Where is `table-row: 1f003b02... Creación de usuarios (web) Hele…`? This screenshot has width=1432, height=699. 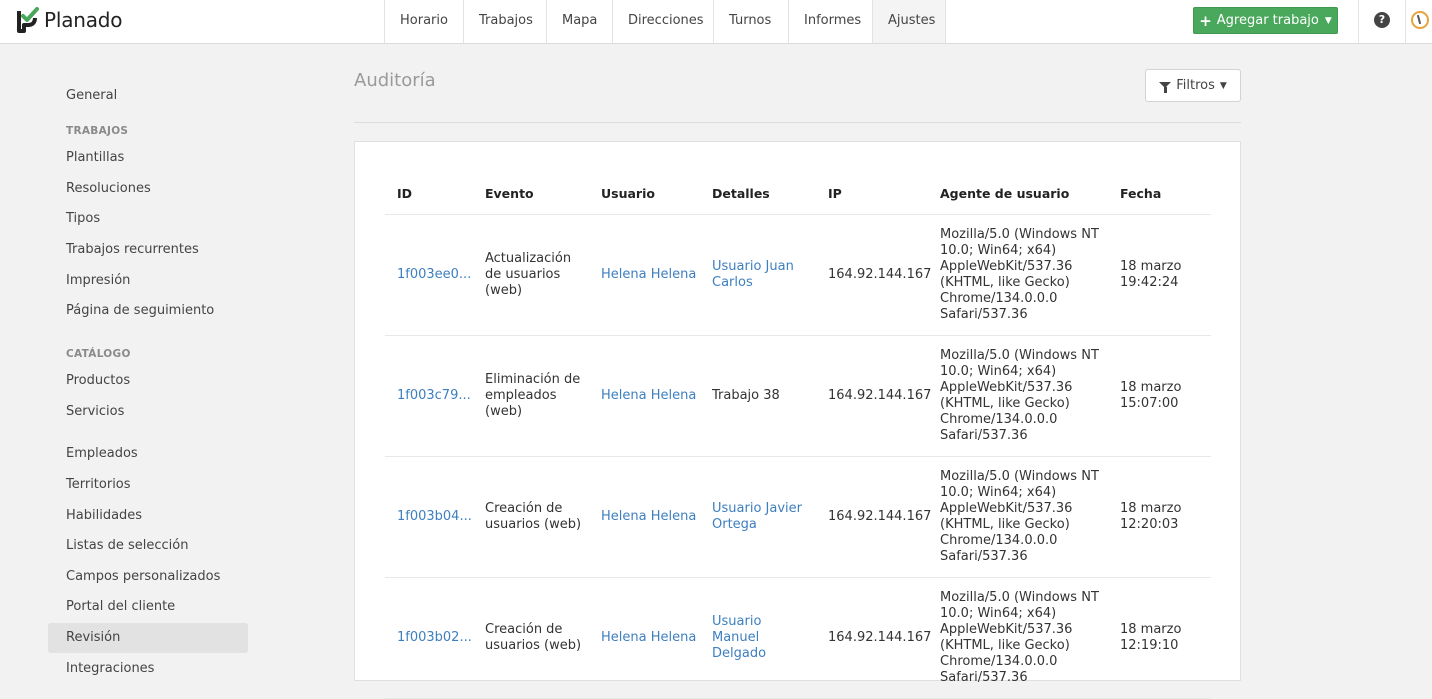 table-row: 1f003b02... Creación de usuarios (web) Hele… is located at coordinates (798, 638).